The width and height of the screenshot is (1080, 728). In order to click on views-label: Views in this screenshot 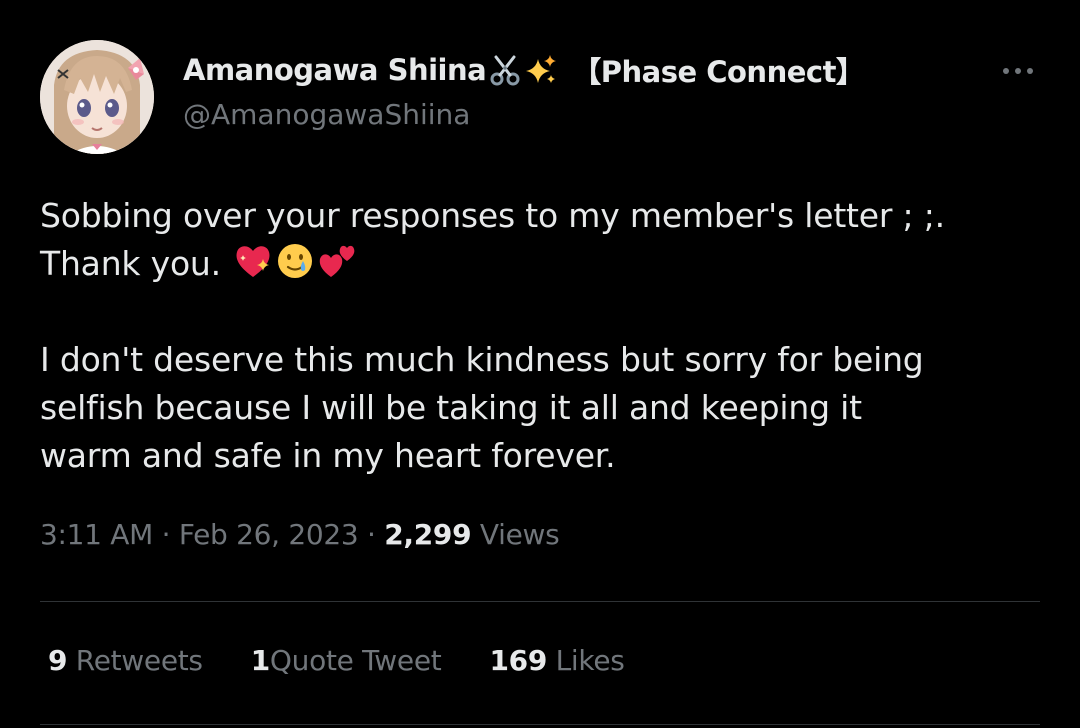, I will do `click(519, 534)`.